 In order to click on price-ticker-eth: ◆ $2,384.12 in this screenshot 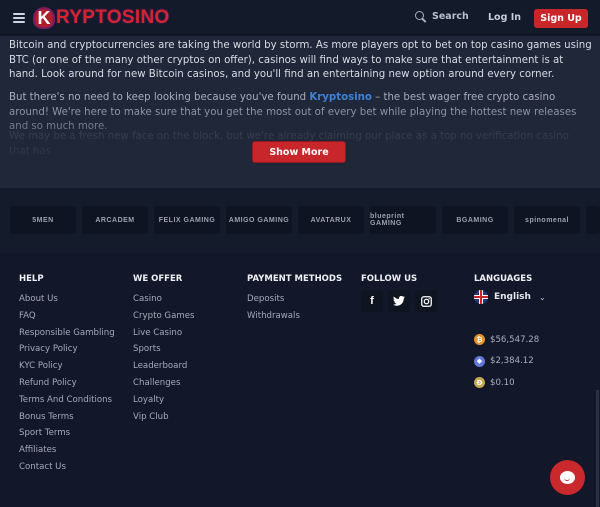, I will do `click(510, 362)`.